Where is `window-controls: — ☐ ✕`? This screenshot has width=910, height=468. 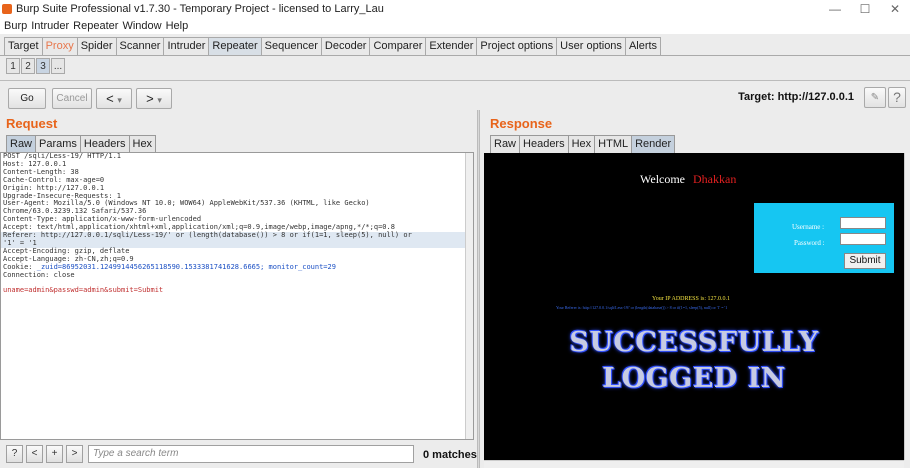 window-controls: — ☐ ✕ is located at coordinates (865, 9).